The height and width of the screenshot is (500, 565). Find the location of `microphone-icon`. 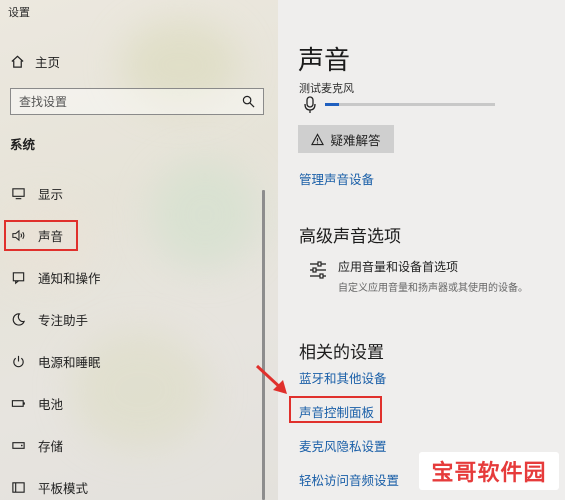

microphone-icon is located at coordinates (310, 104).